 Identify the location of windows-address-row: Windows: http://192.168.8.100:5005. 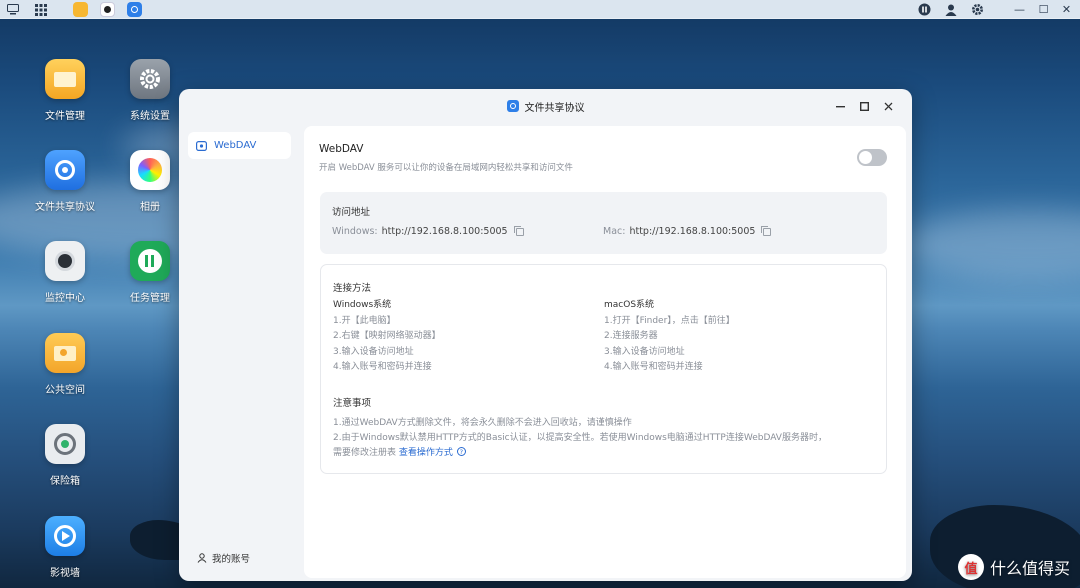
(428, 231).